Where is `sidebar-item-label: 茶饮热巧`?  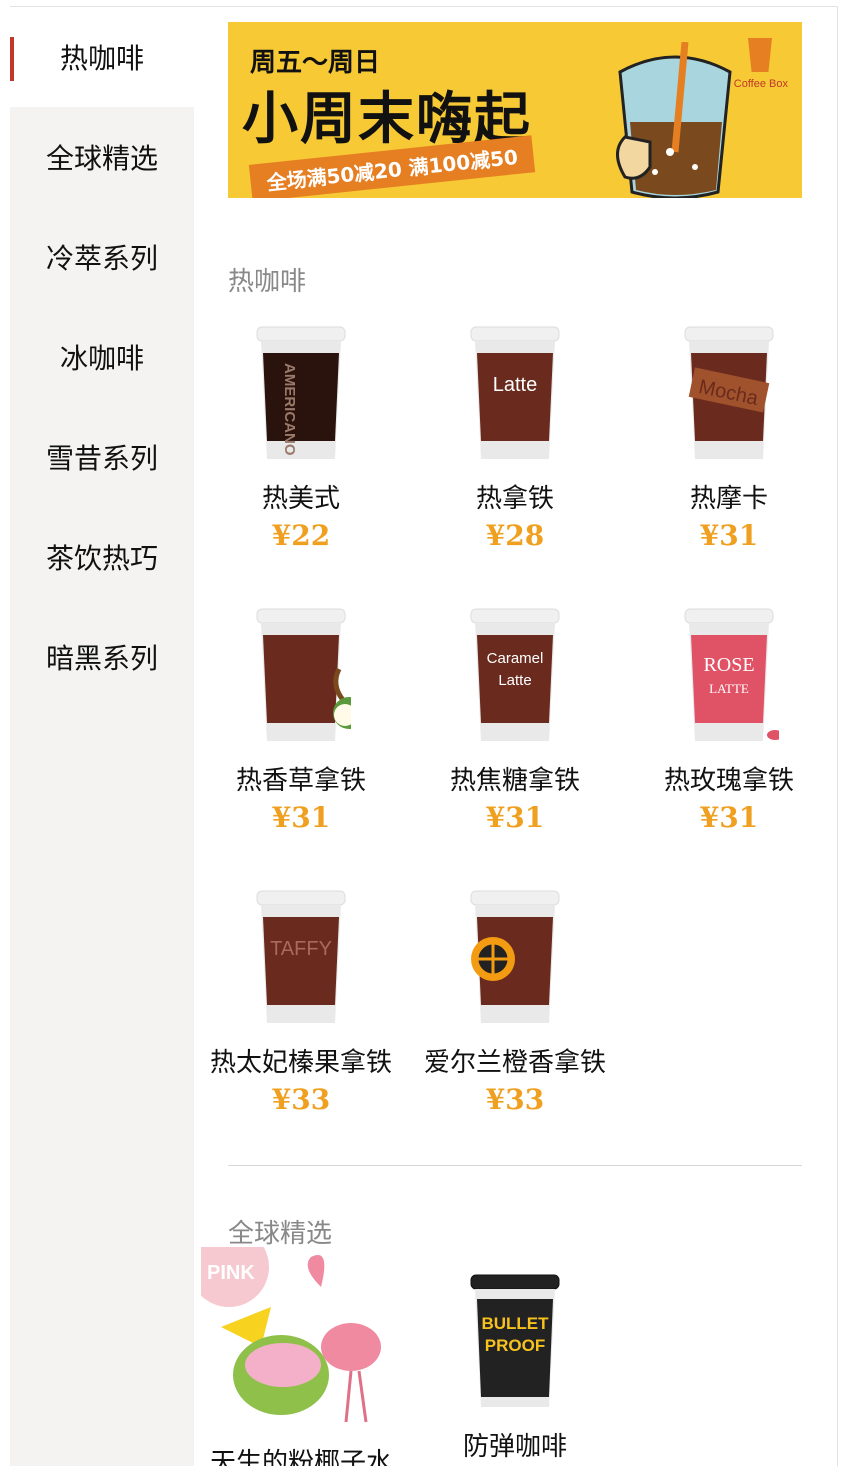 sidebar-item-label: 茶饮热巧 is located at coordinates (101, 558).